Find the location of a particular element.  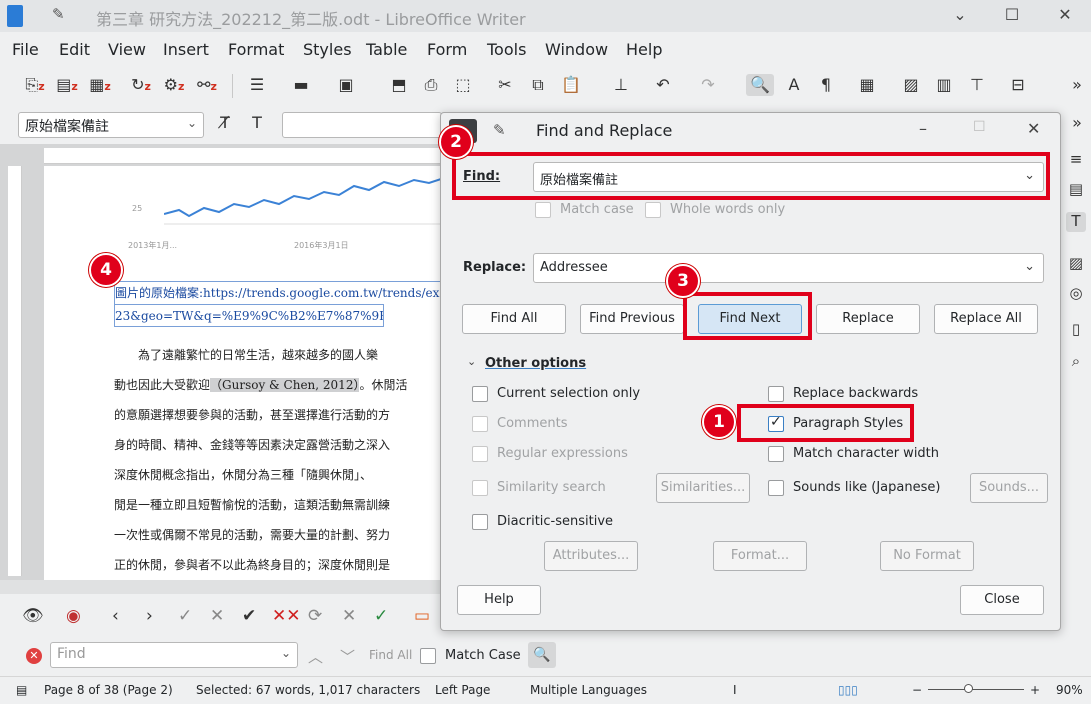

menu-styles: Styles is located at coordinates (327, 49).